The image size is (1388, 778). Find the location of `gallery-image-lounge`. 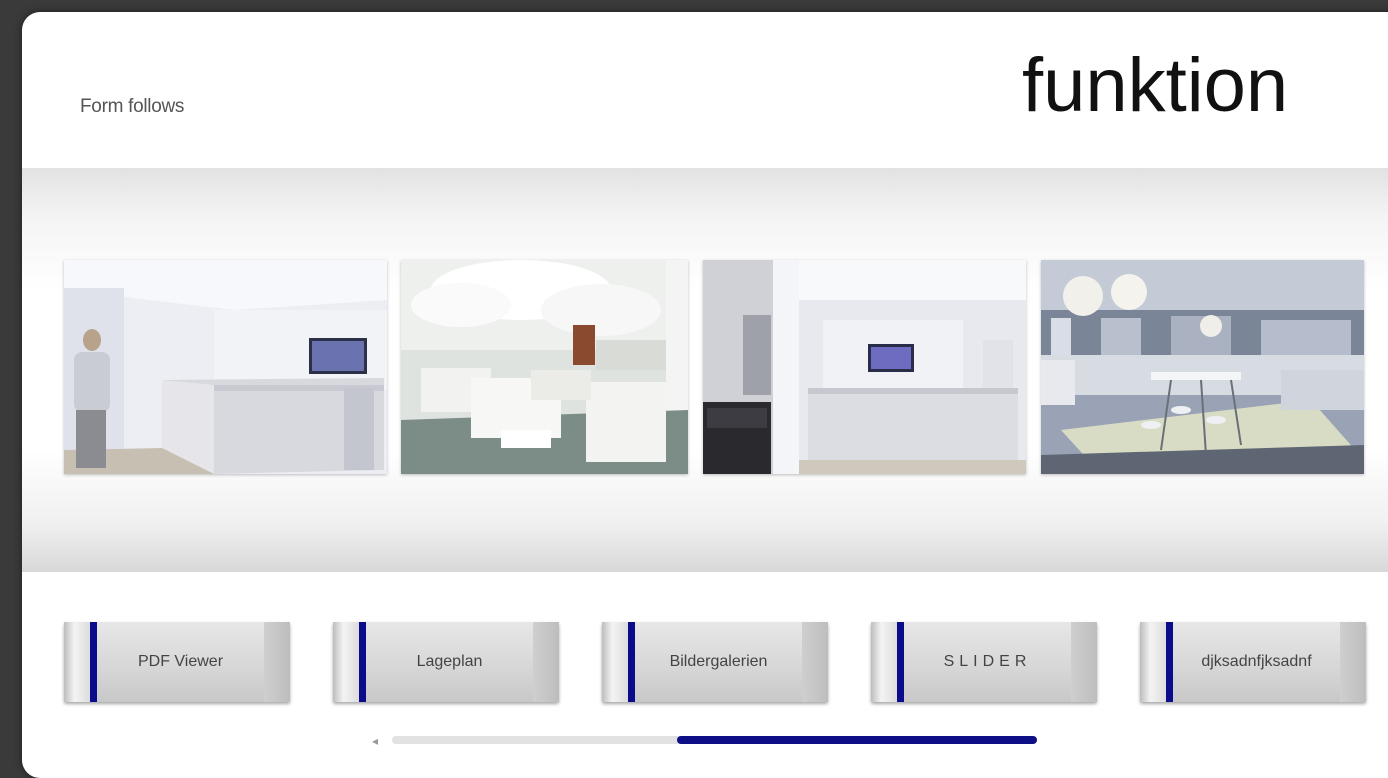

gallery-image-lounge is located at coordinates (544, 367).